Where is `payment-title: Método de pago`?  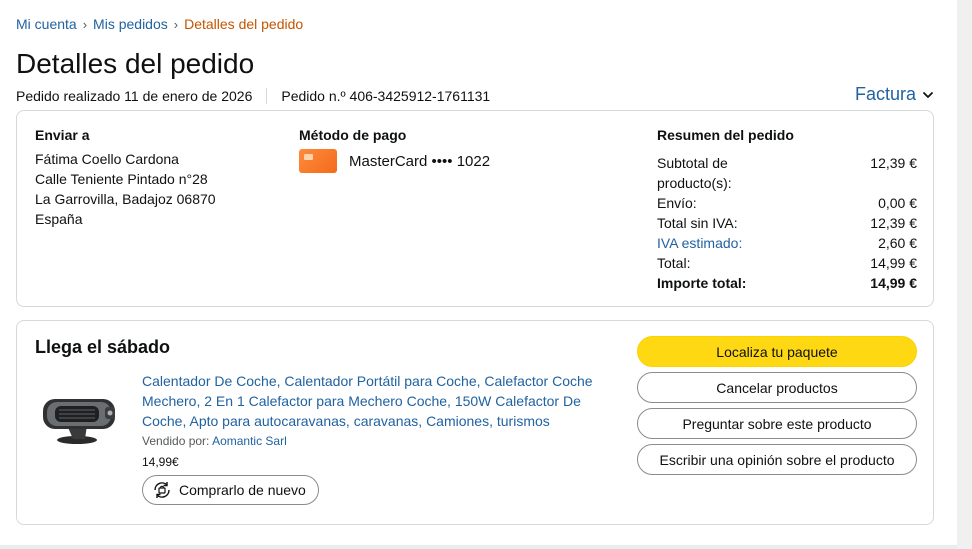
payment-title: Método de pago is located at coordinates (353, 135).